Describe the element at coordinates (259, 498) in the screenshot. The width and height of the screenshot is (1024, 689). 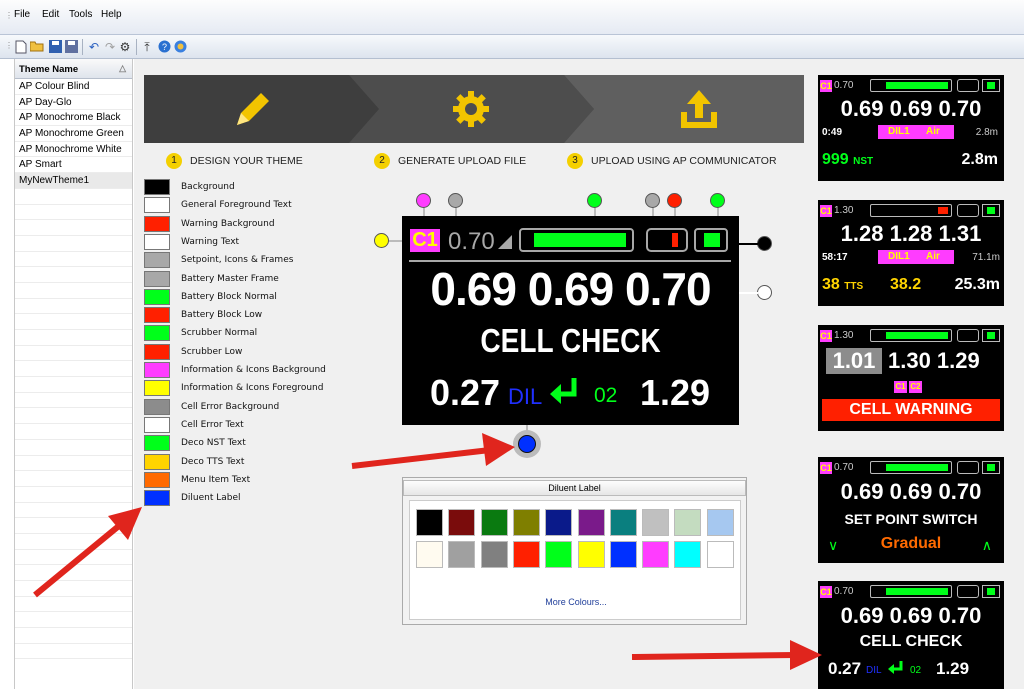
I see `legend-row: Diluent Label` at that location.